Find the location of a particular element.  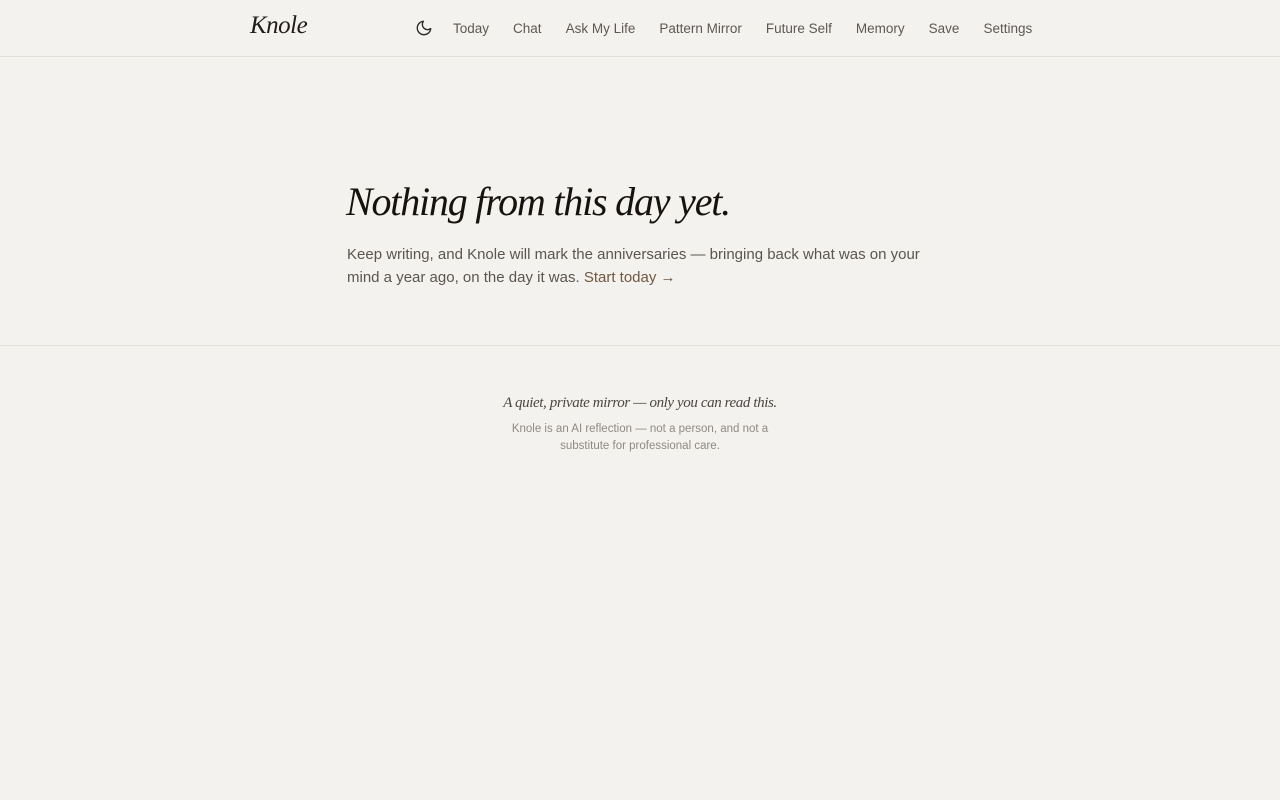

nav-chat: Chat is located at coordinates (527, 28).